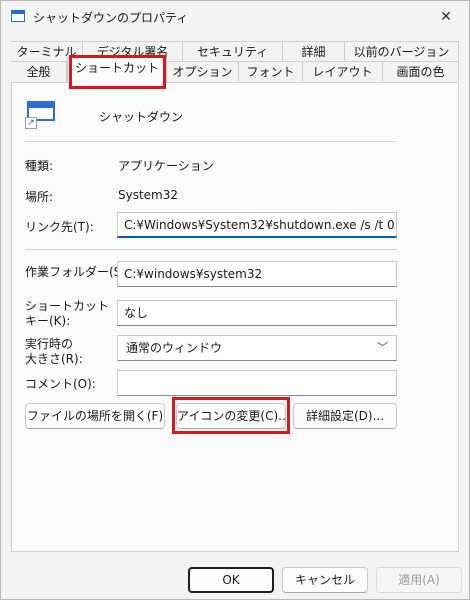 Image resolution: width=470 pixels, height=600 pixels. I want to click on cancel-button: キャンセル, so click(325, 580).